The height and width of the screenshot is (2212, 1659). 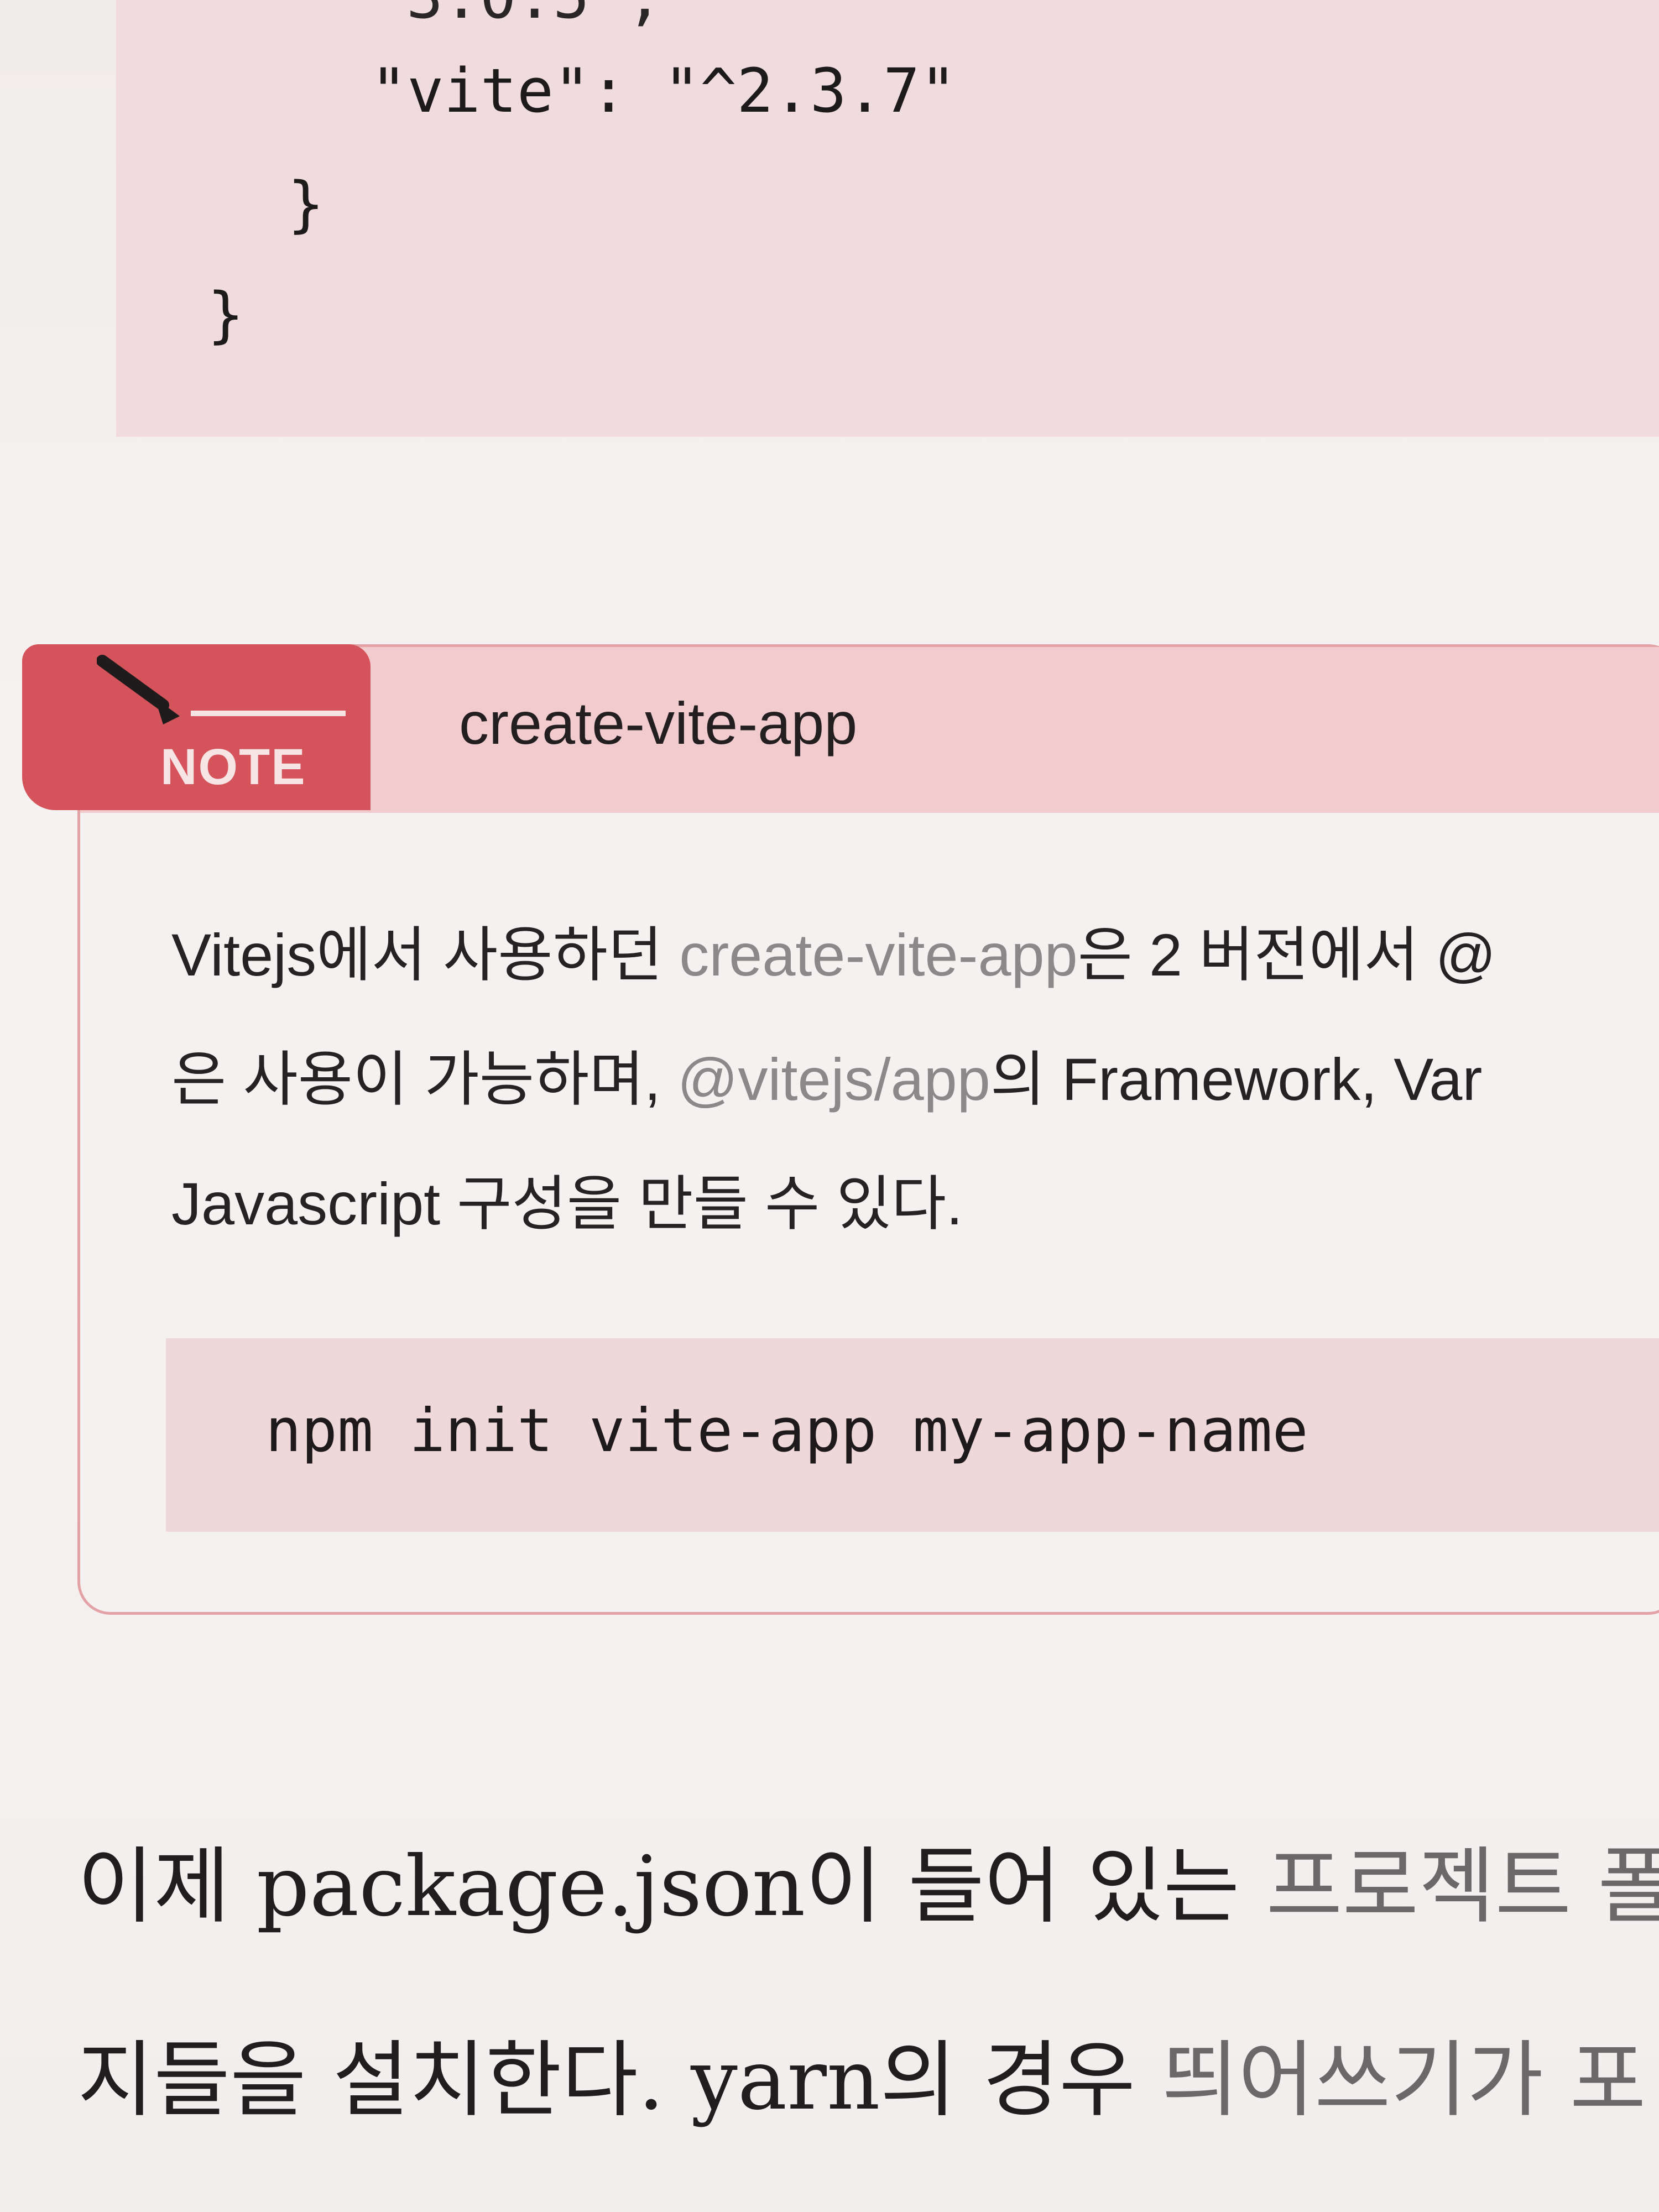 I want to click on note-badge-label: NOTE, so click(x=233, y=767).